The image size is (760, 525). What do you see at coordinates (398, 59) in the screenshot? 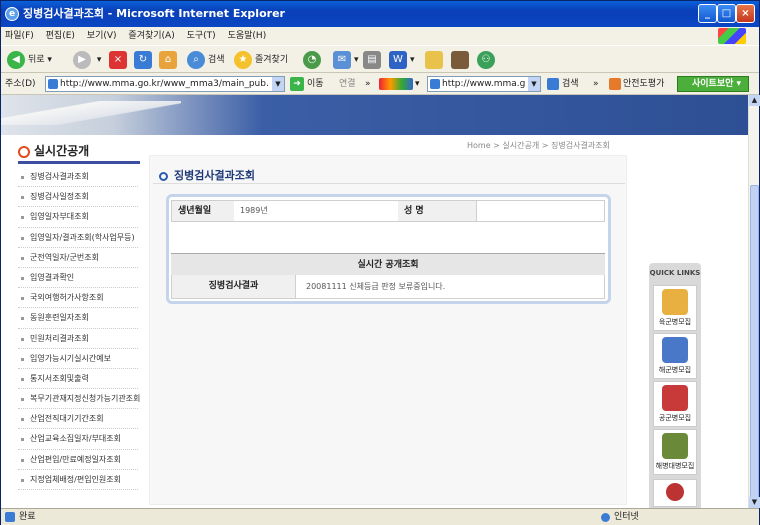
I see `word-icon: W` at bounding box center [398, 59].